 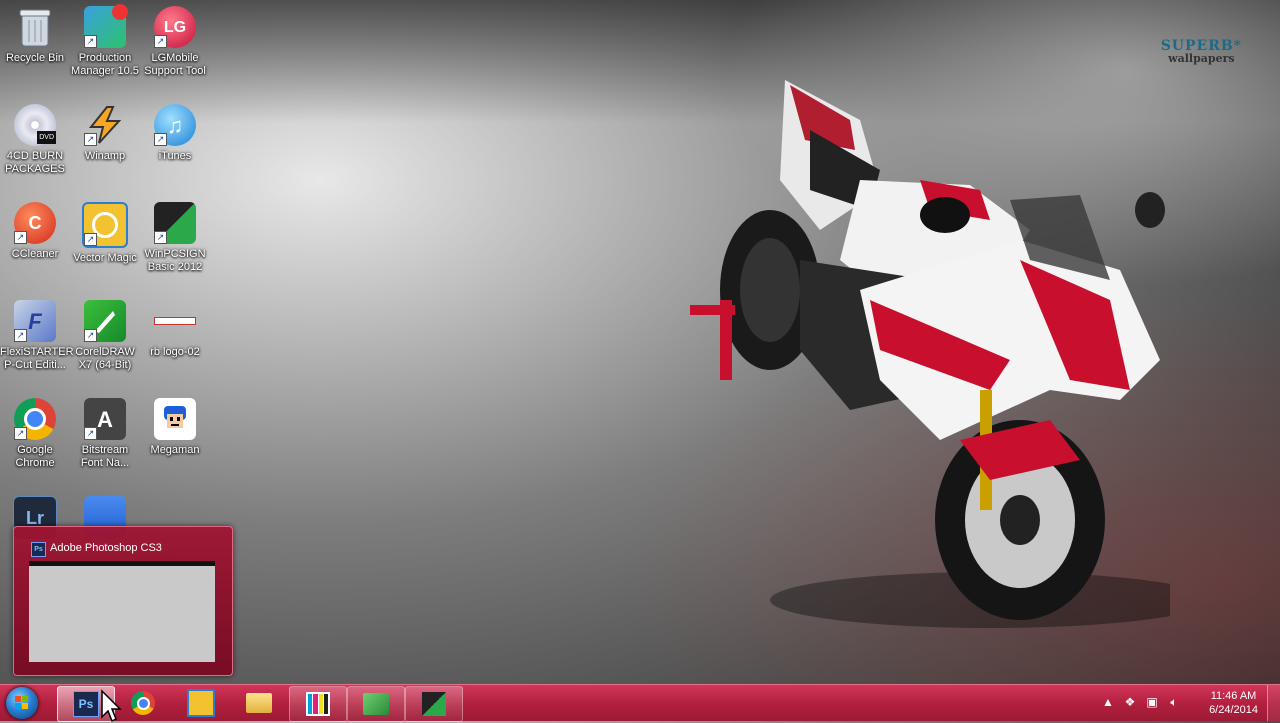 What do you see at coordinates (105, 419) in the screenshot?
I see `bitstream-icon: A ↗` at bounding box center [105, 419].